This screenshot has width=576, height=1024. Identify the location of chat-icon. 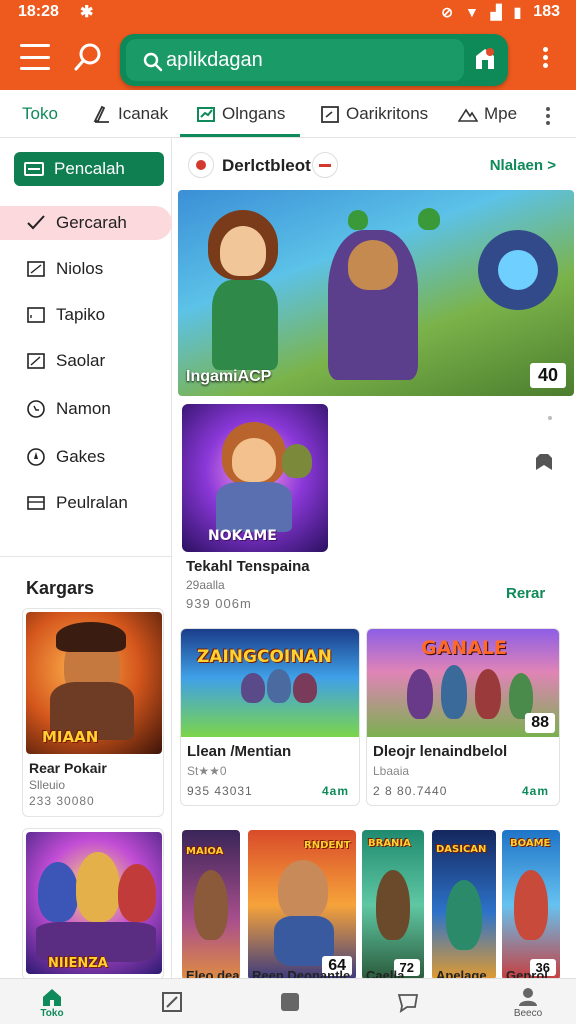
(408, 1003).